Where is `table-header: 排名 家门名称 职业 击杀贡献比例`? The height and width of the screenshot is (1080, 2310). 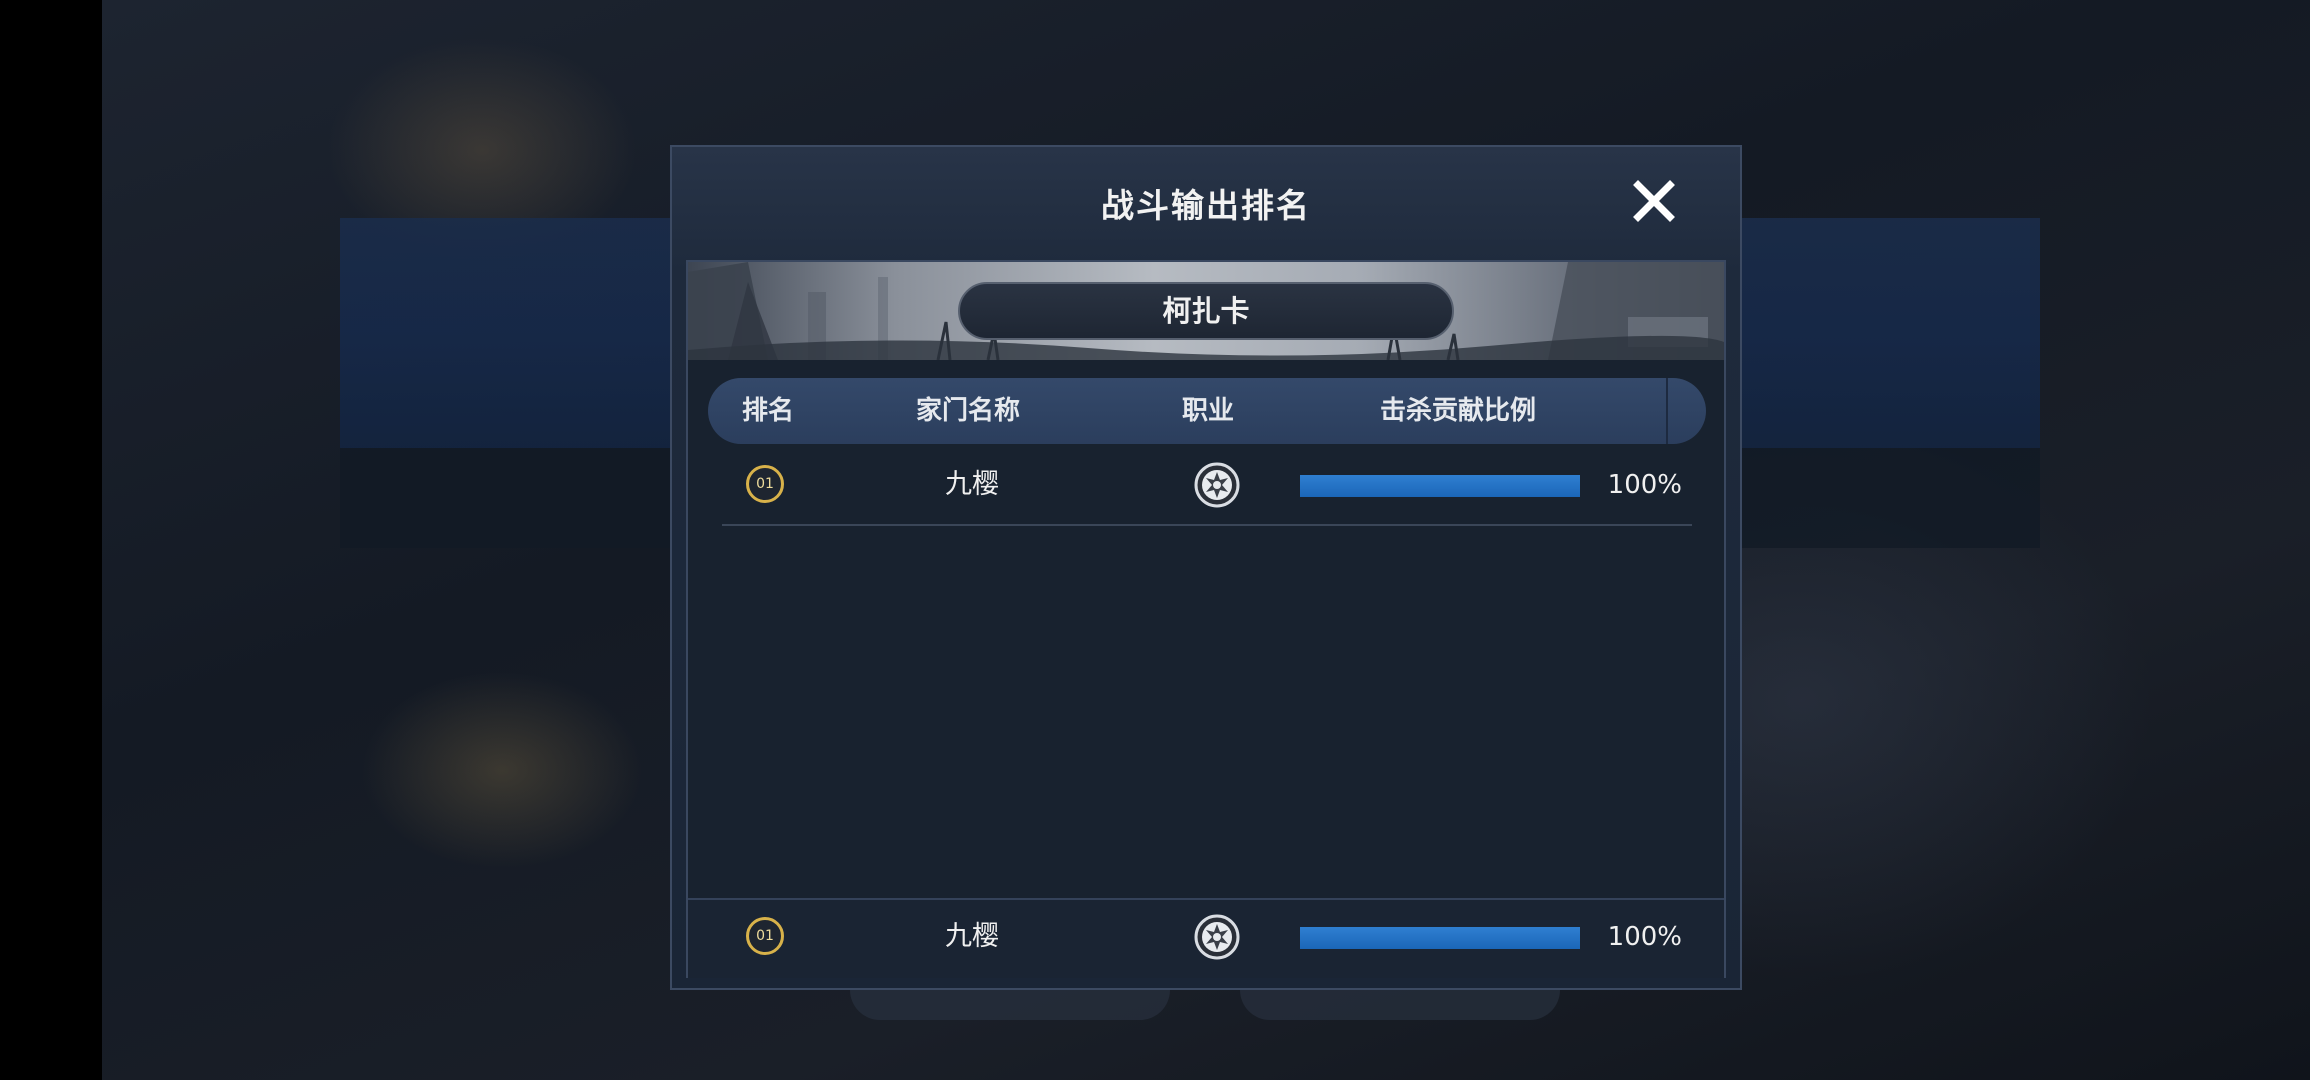
table-header: 排名 家门名称 职业 击杀贡献比例 is located at coordinates (1207, 411).